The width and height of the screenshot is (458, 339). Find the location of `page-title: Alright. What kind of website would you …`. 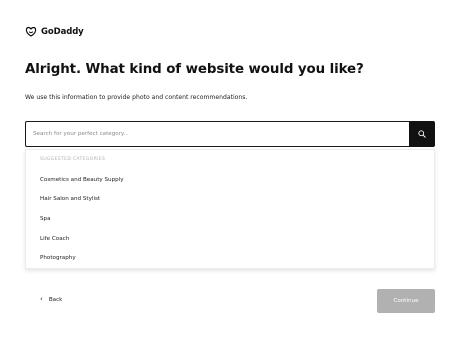

page-title: Alright. What kind of website would you … is located at coordinates (194, 69).